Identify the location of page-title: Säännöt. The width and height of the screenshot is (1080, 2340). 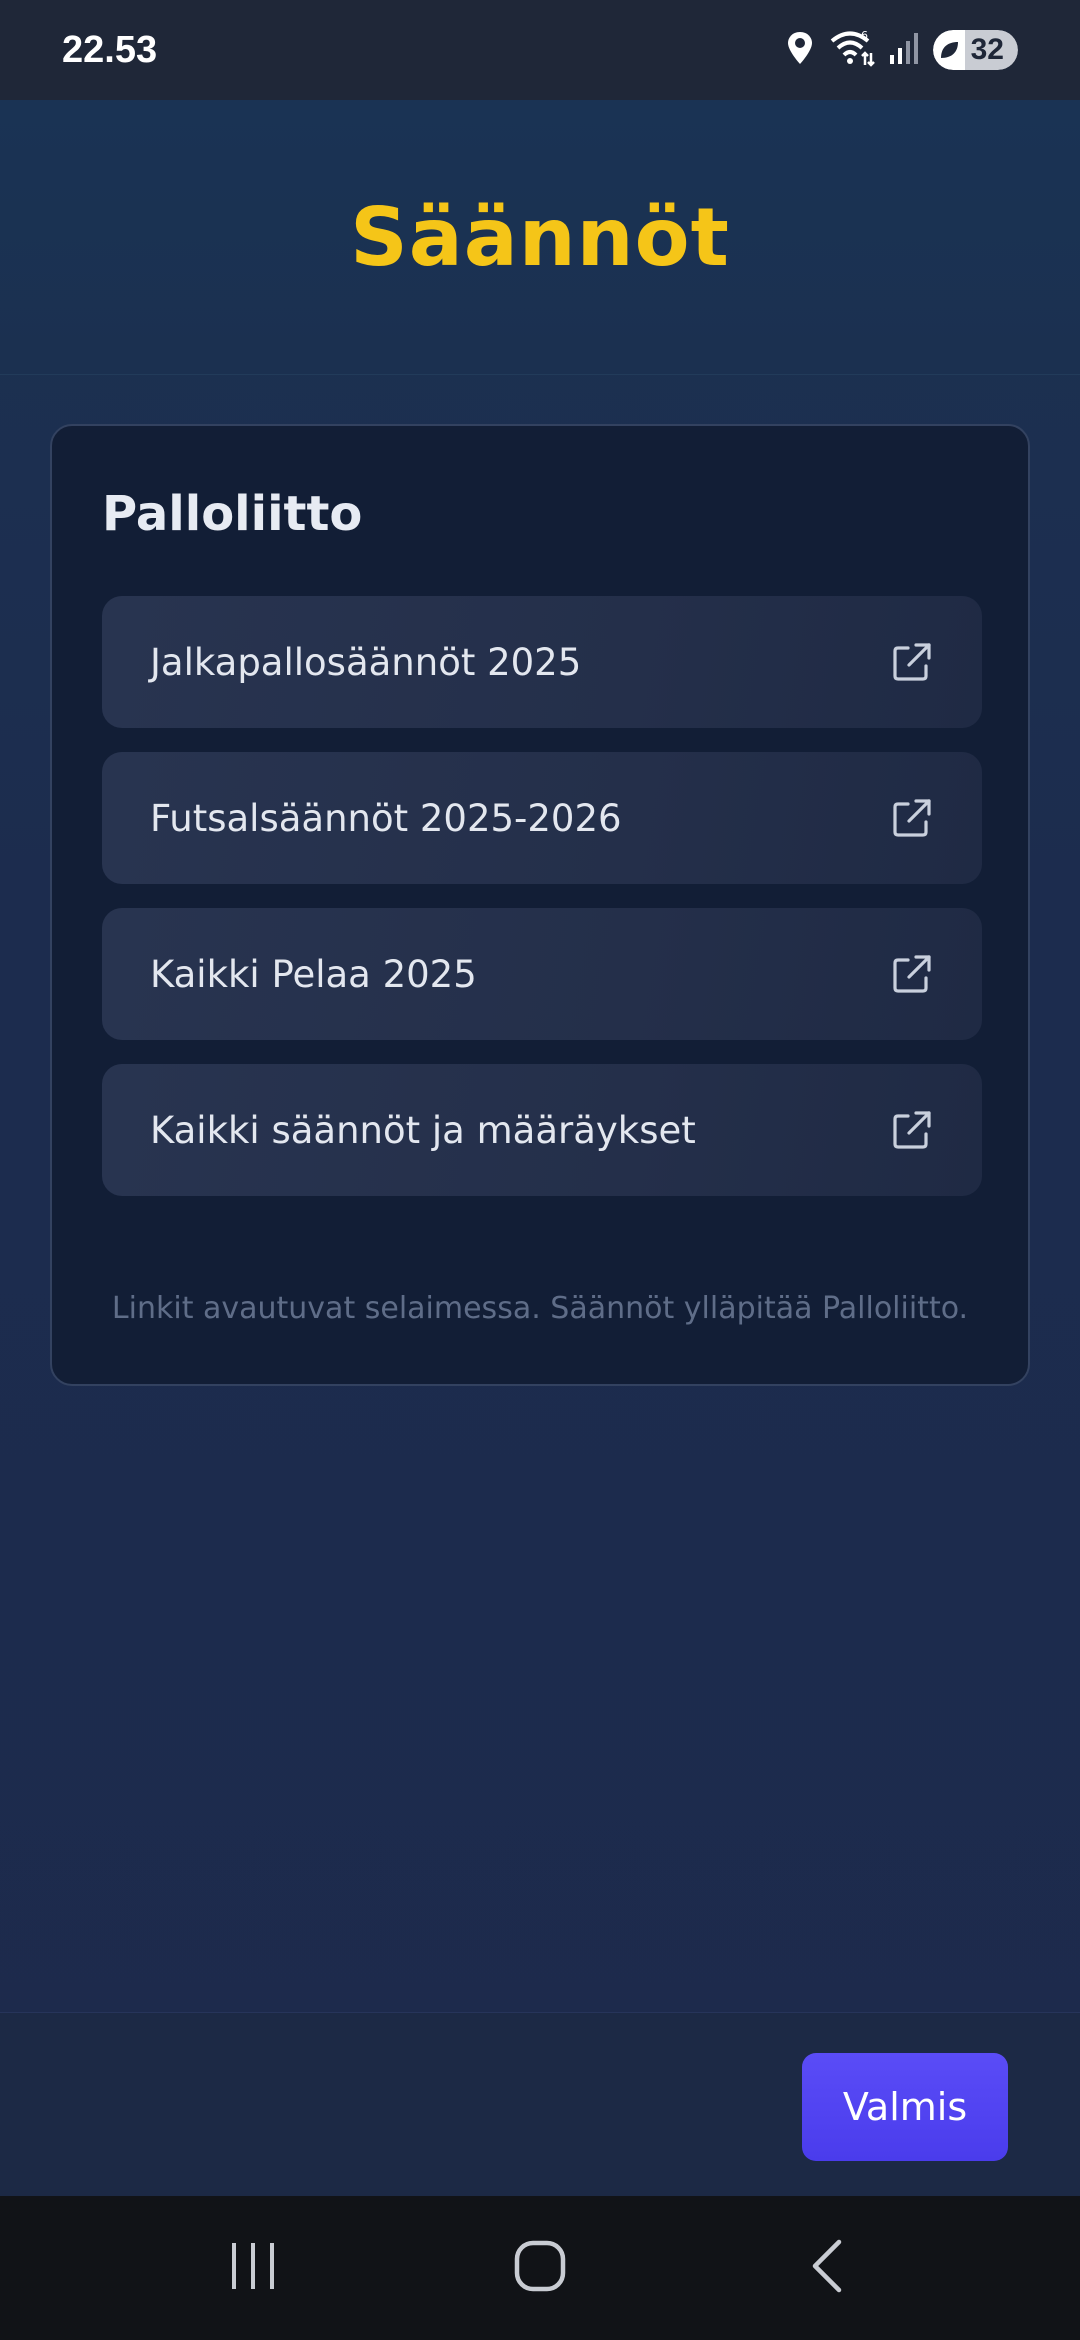
(540, 237).